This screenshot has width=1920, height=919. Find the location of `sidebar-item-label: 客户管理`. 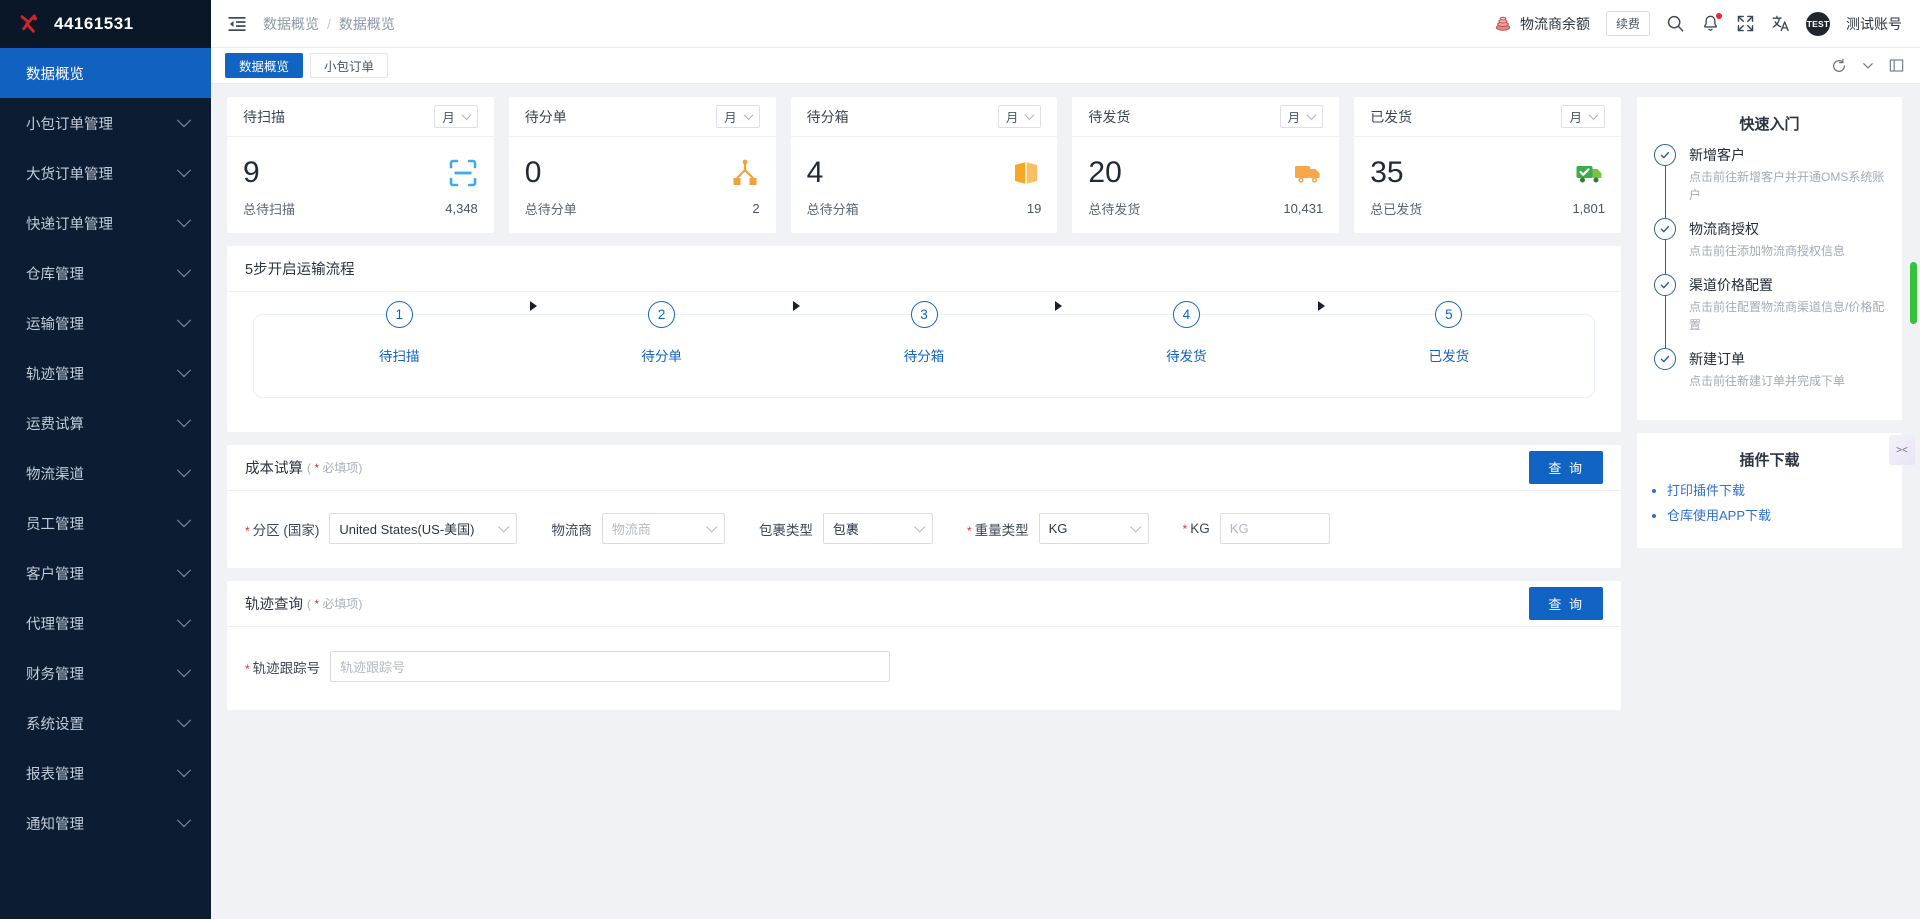

sidebar-item-label: 客户管理 is located at coordinates (55, 574).